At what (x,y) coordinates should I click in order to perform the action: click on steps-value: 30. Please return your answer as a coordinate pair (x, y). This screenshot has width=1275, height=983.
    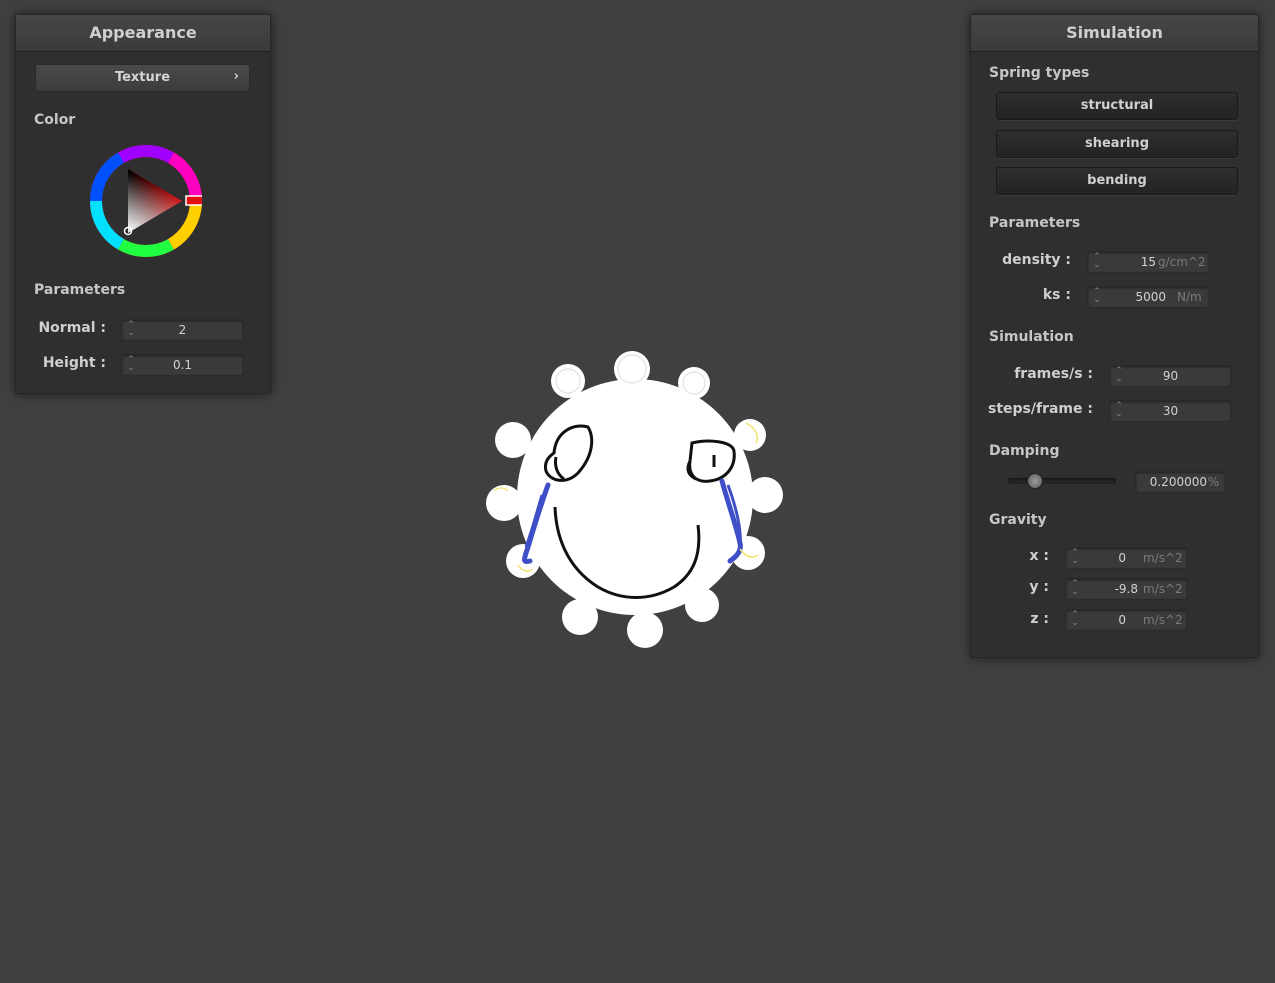
    Looking at the image, I should click on (1170, 411).